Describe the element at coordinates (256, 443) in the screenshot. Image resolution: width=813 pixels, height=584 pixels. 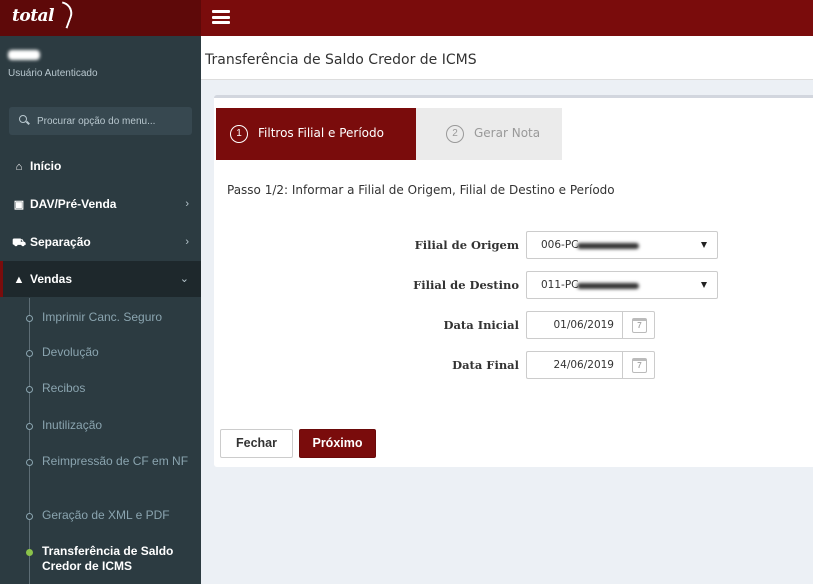
I see `close-button: Fechar` at that location.